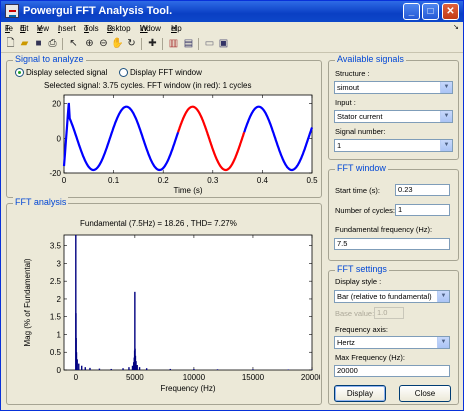  I want to click on x-tick-label: 0.2, so click(164, 180).